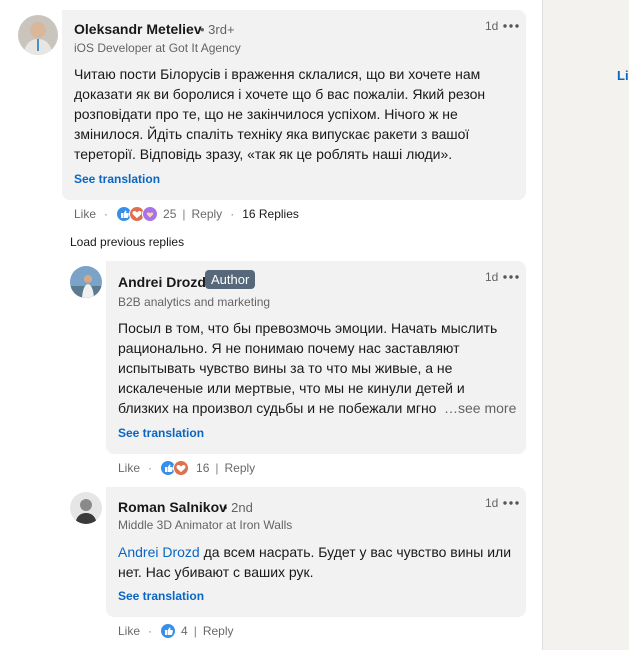  I want to click on replier-name: Andrei Drozd, so click(162, 282).